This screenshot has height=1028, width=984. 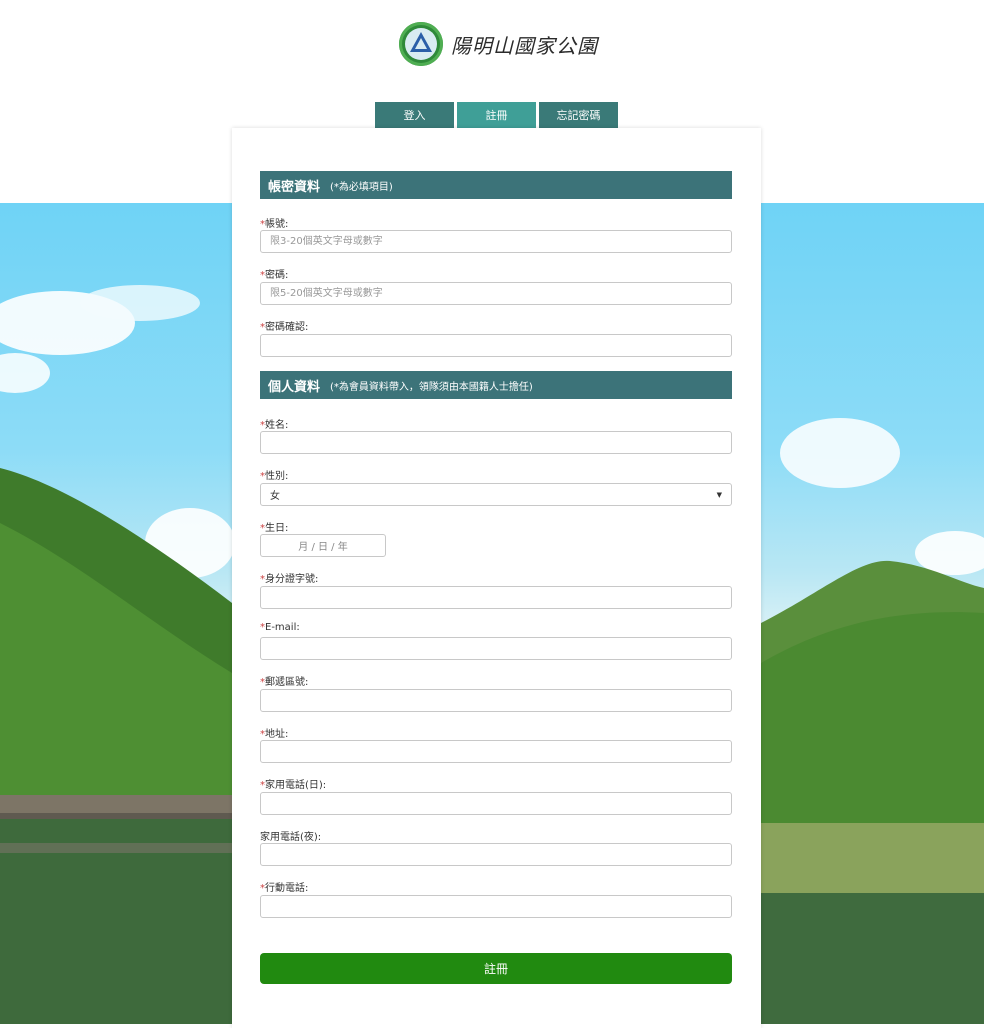 I want to click on home-phone-day-input, so click(x=496, y=803).